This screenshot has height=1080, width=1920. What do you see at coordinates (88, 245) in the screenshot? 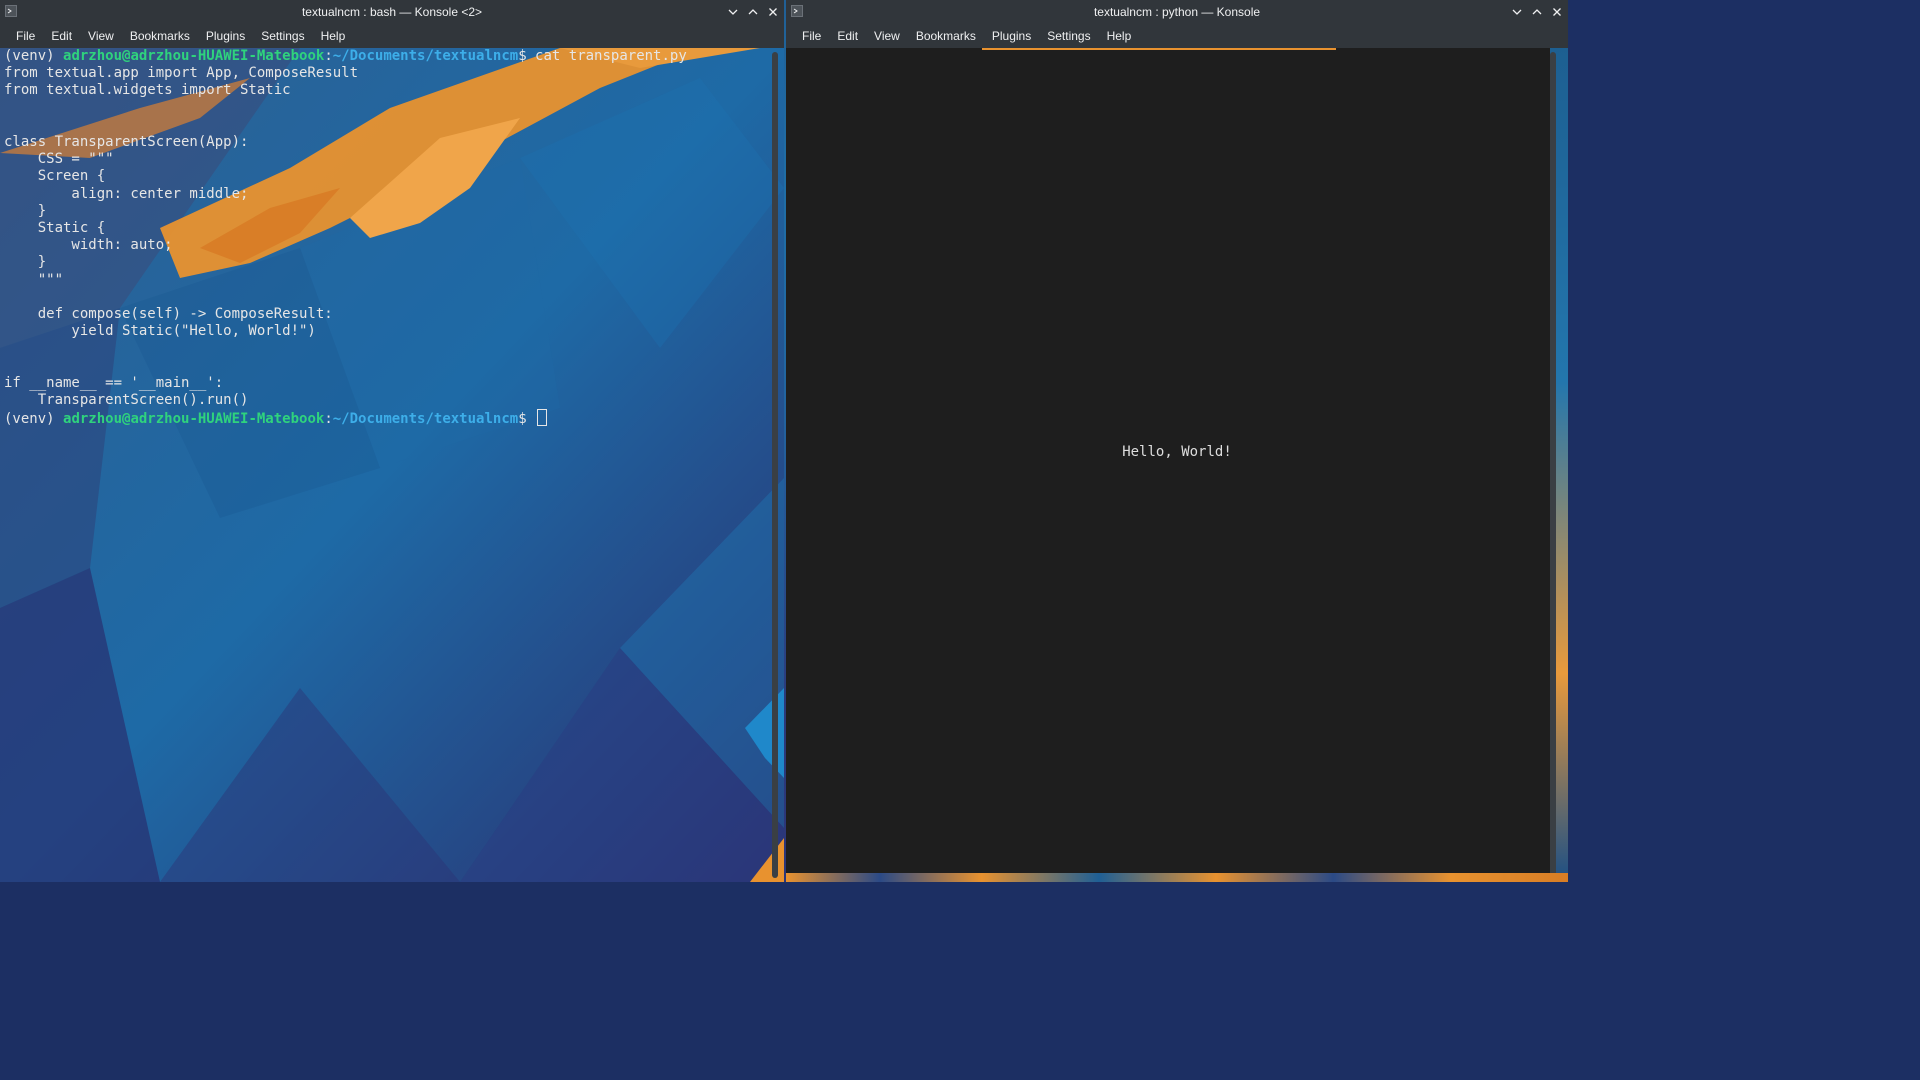
I see `code-line: width: auto;` at bounding box center [88, 245].